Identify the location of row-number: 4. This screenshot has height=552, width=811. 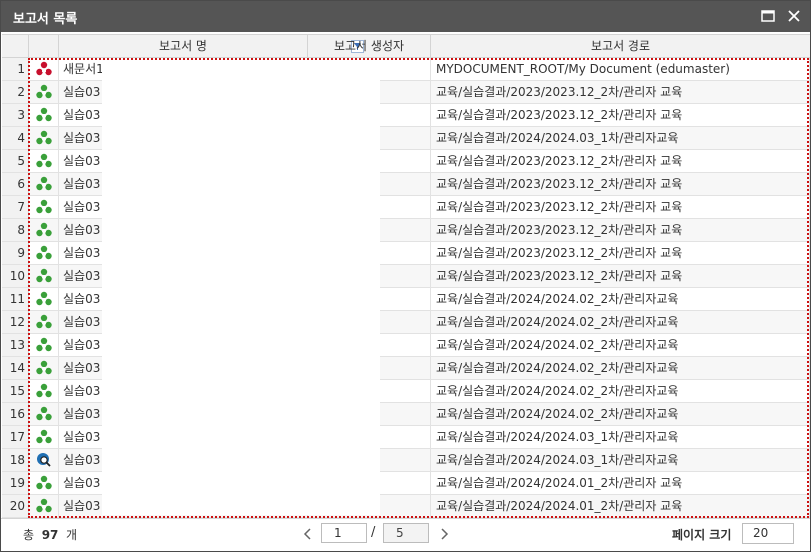
(15, 138).